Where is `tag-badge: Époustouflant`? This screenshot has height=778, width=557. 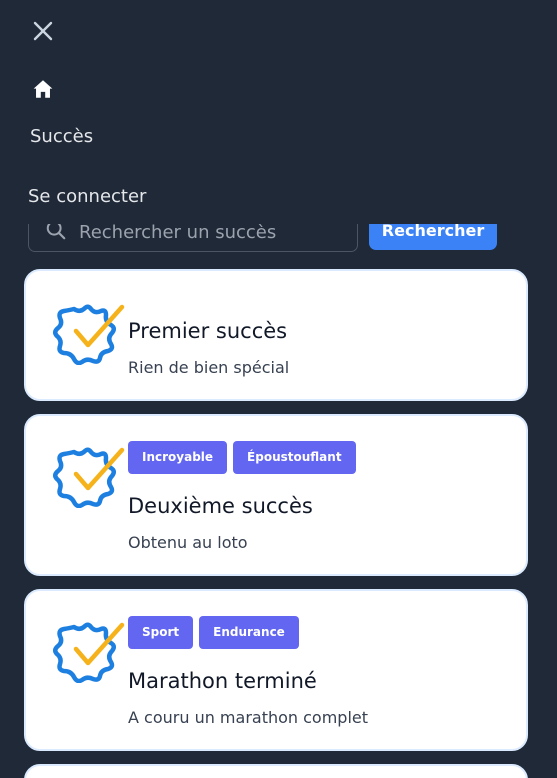 tag-badge: Époustouflant is located at coordinates (294, 457).